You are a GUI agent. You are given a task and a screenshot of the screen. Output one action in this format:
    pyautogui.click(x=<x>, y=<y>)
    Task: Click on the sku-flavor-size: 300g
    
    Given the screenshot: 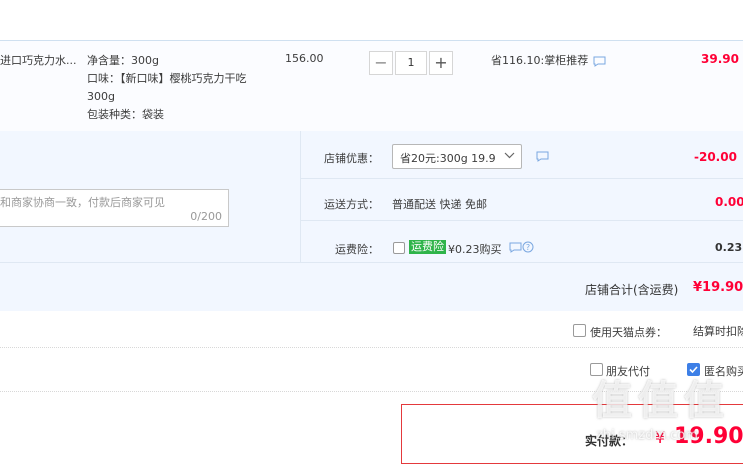 What is the action you would take?
    pyautogui.click(x=101, y=96)
    